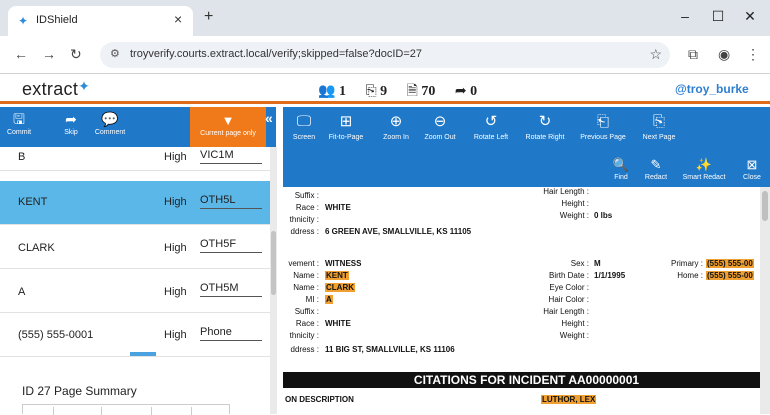 The image size is (770, 415). What do you see at coordinates (304, 121) in the screenshot?
I see `monitor-icon: 🖵` at bounding box center [304, 121].